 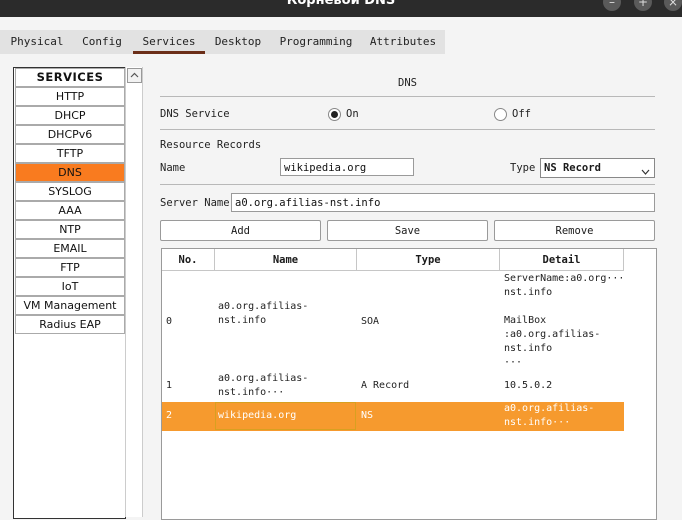 What do you see at coordinates (173, 168) in the screenshot?
I see `name-label: Name` at bounding box center [173, 168].